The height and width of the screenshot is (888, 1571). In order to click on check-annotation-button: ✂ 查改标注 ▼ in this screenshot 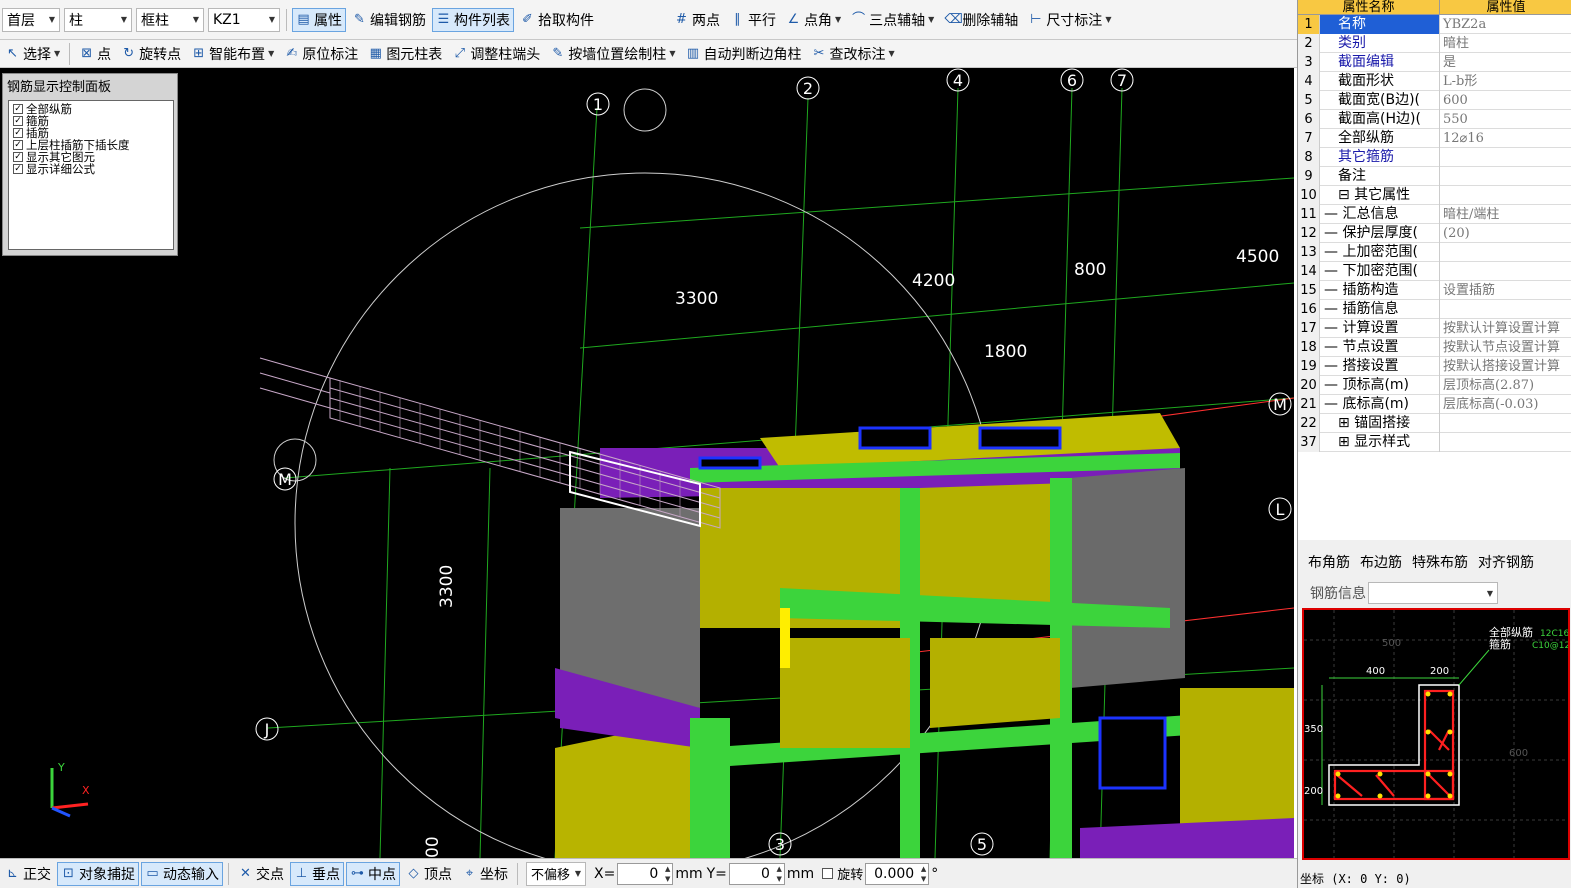, I will do `click(852, 54)`.